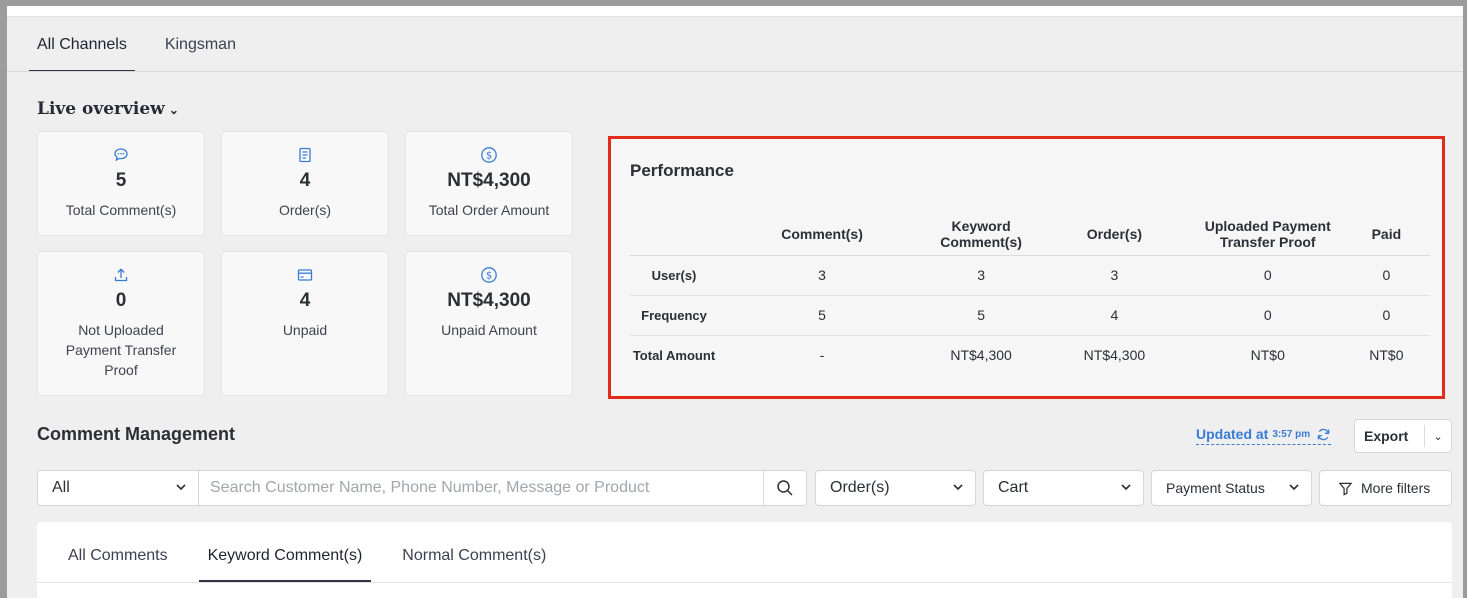 The height and width of the screenshot is (598, 1467). What do you see at coordinates (860, 487) in the screenshot?
I see `orders-filter-value: Order(s)` at bounding box center [860, 487].